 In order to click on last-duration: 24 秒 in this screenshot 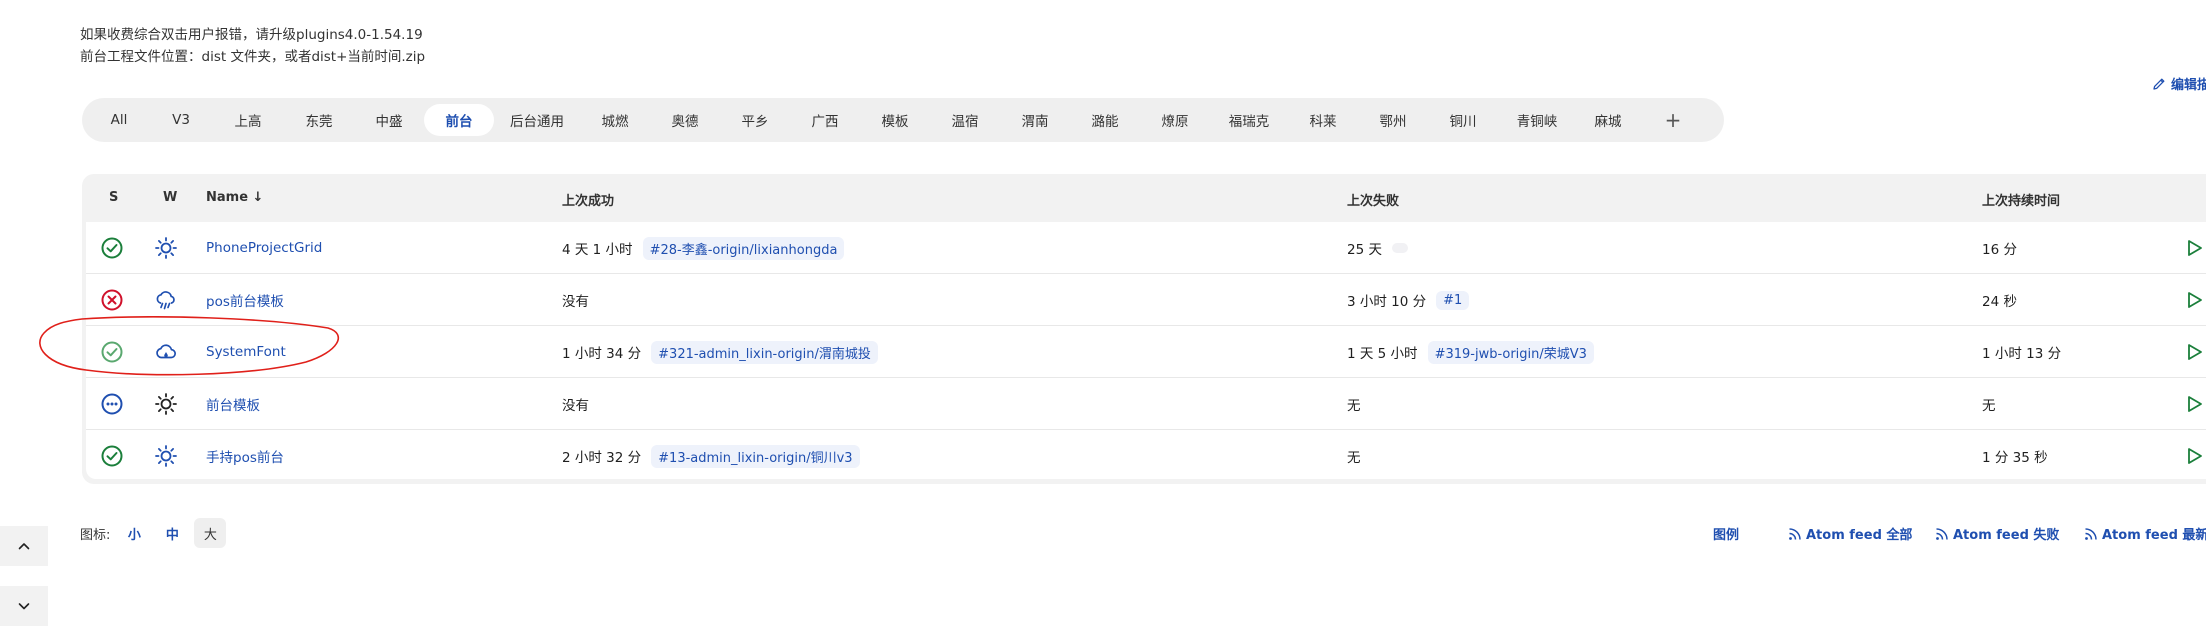, I will do `click(1999, 302)`.